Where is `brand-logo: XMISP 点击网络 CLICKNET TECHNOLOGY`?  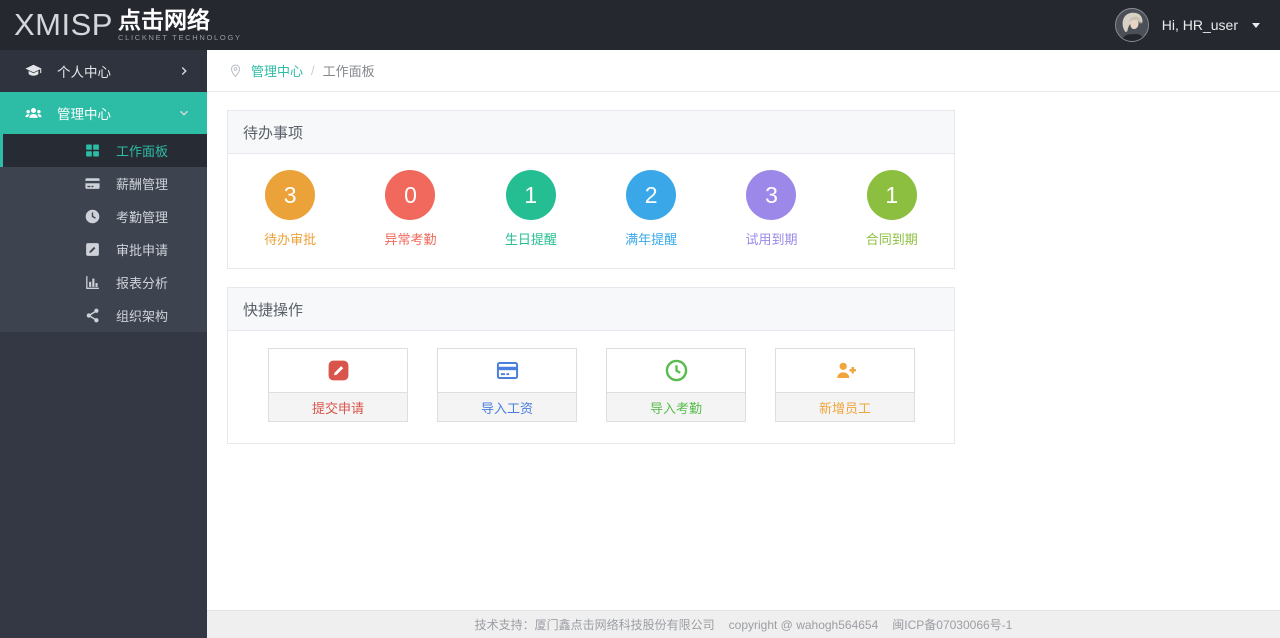
brand-logo: XMISP 点击网络 CLICKNET TECHNOLOGY is located at coordinates (128, 24).